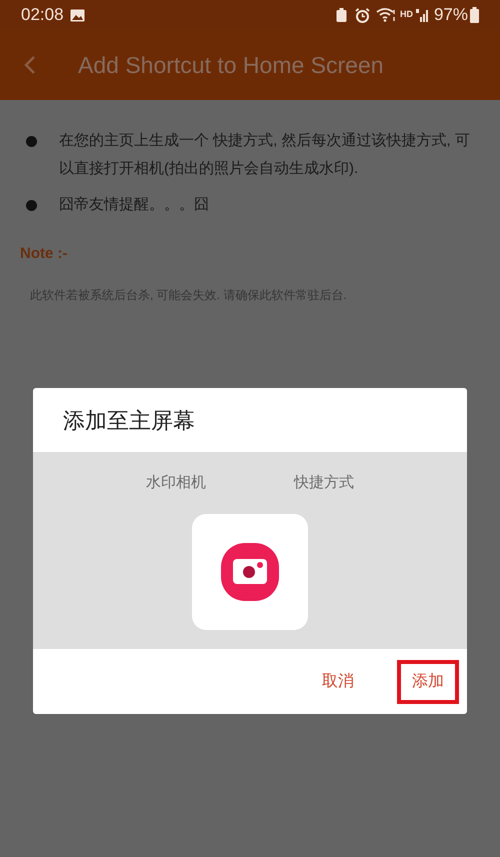 The height and width of the screenshot is (857, 500). What do you see at coordinates (338, 682) in the screenshot?
I see `dialog-button: 取消` at bounding box center [338, 682].